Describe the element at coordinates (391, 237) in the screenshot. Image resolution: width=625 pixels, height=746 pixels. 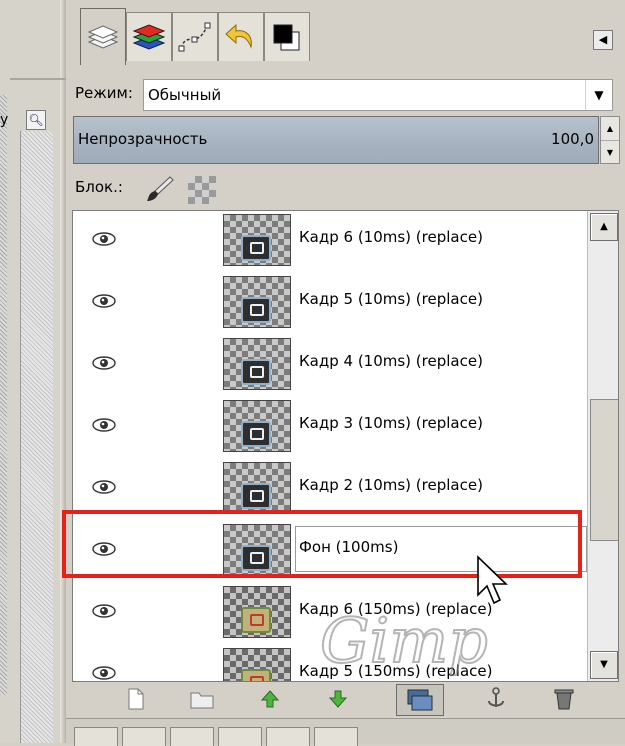
I see `layer-name: Кадр 6 (10ms) (replace)` at that location.